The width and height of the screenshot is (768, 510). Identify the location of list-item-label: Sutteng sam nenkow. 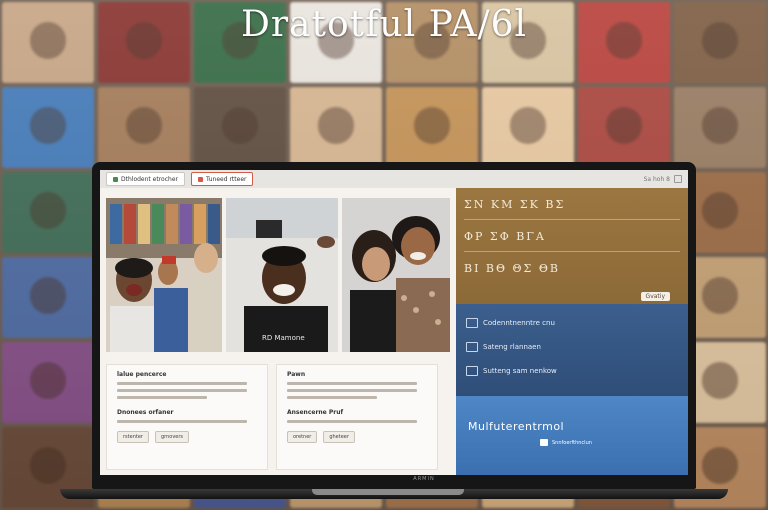
(520, 371).